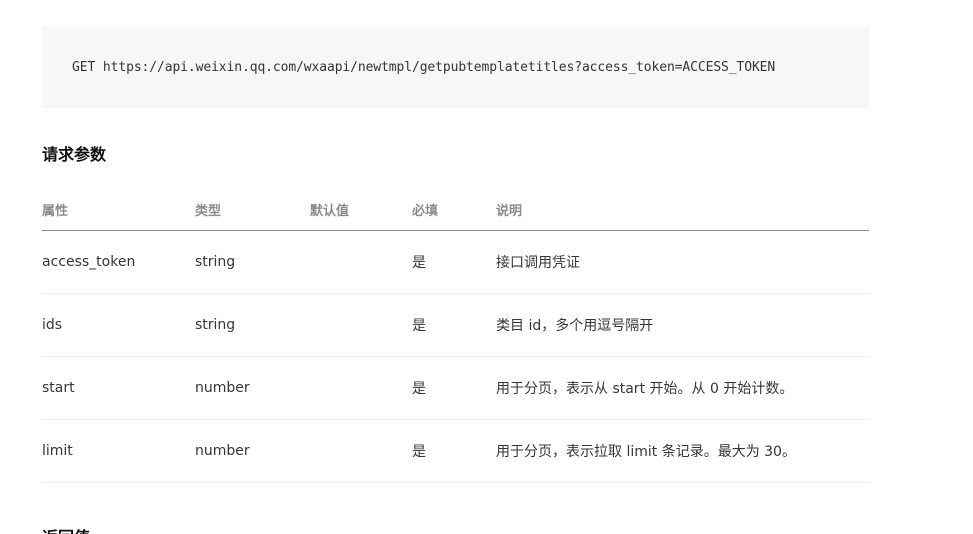 The height and width of the screenshot is (534, 973). Describe the element at coordinates (682, 388) in the screenshot. I see `param-description: 用于分页，表示从 start 开始。从 0 开始计数。` at that location.